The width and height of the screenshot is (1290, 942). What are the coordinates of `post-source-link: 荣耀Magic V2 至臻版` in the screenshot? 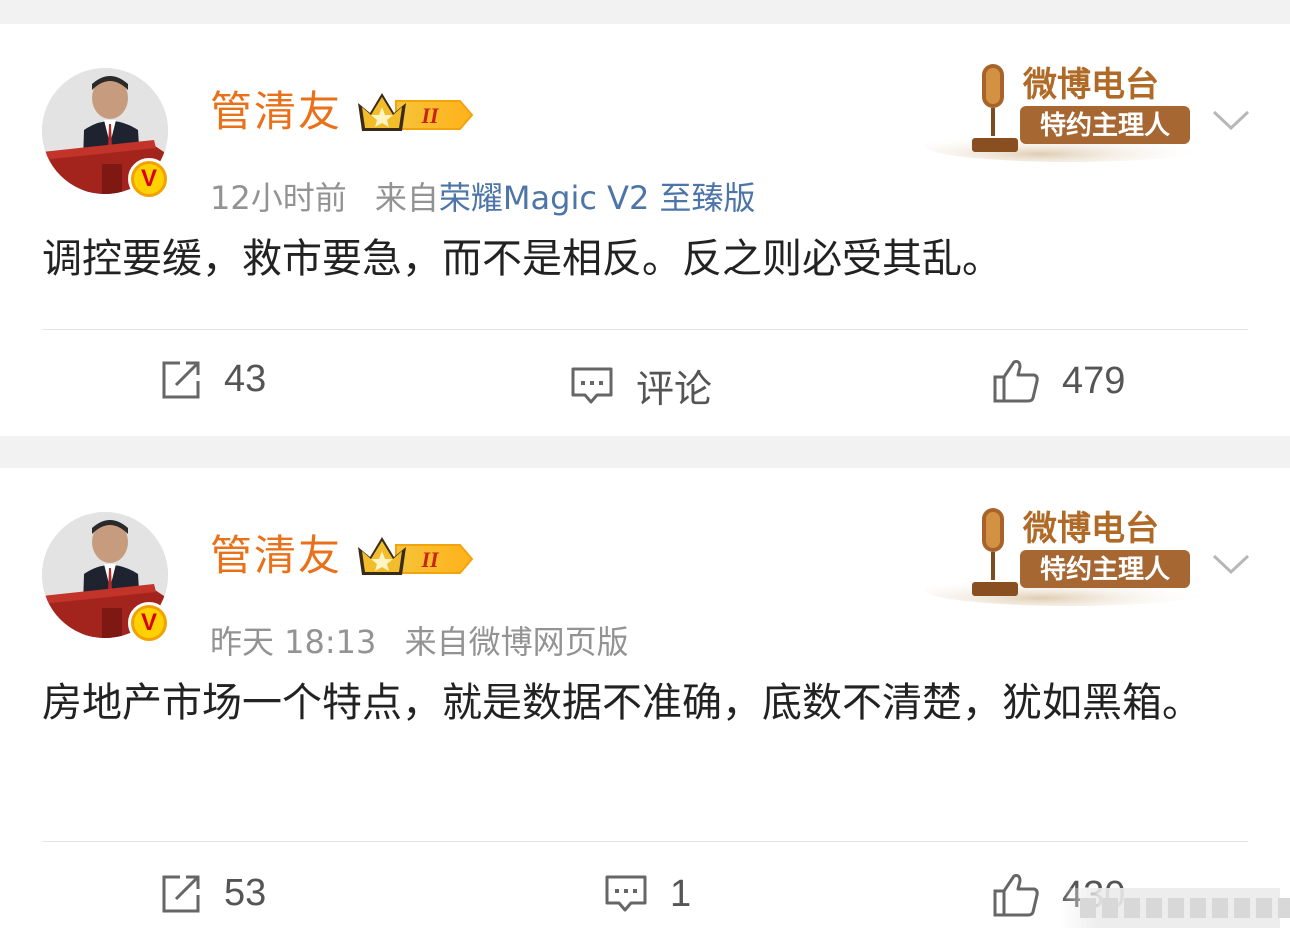 It's located at (597, 198).